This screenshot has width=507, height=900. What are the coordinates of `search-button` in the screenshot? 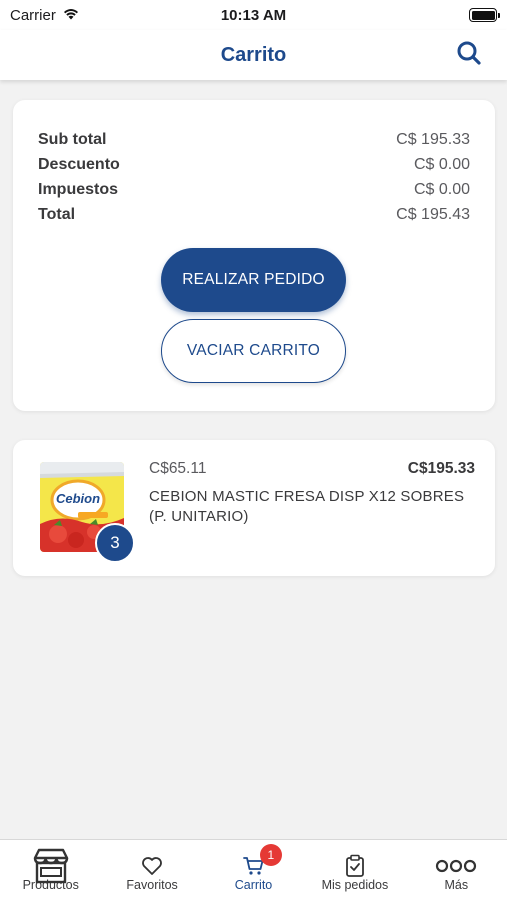 It's located at (469, 55).